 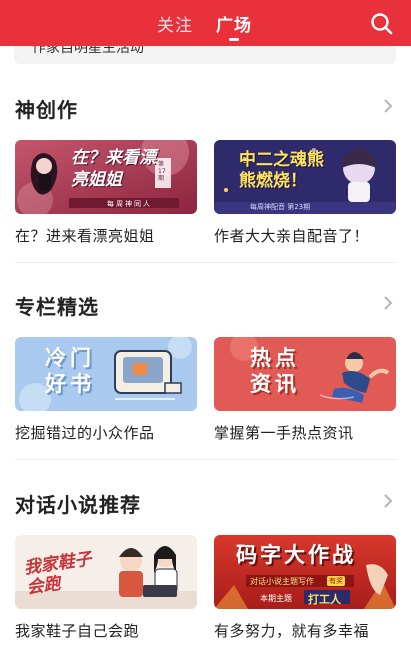 I want to click on card-thumbnail: 码字大作战 对话小说主题写作 有奖 本期主题 打工人, so click(x=305, y=572).